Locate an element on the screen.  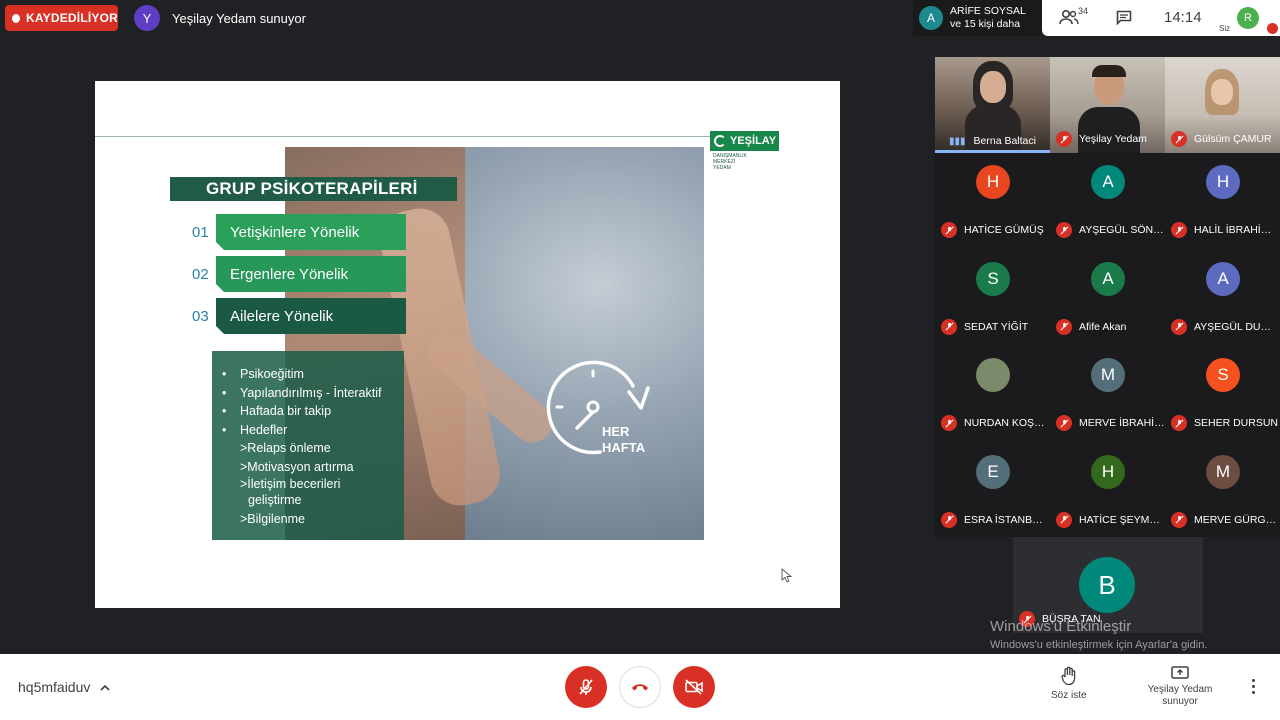
camera-toggle-button is located at coordinates (694, 687).